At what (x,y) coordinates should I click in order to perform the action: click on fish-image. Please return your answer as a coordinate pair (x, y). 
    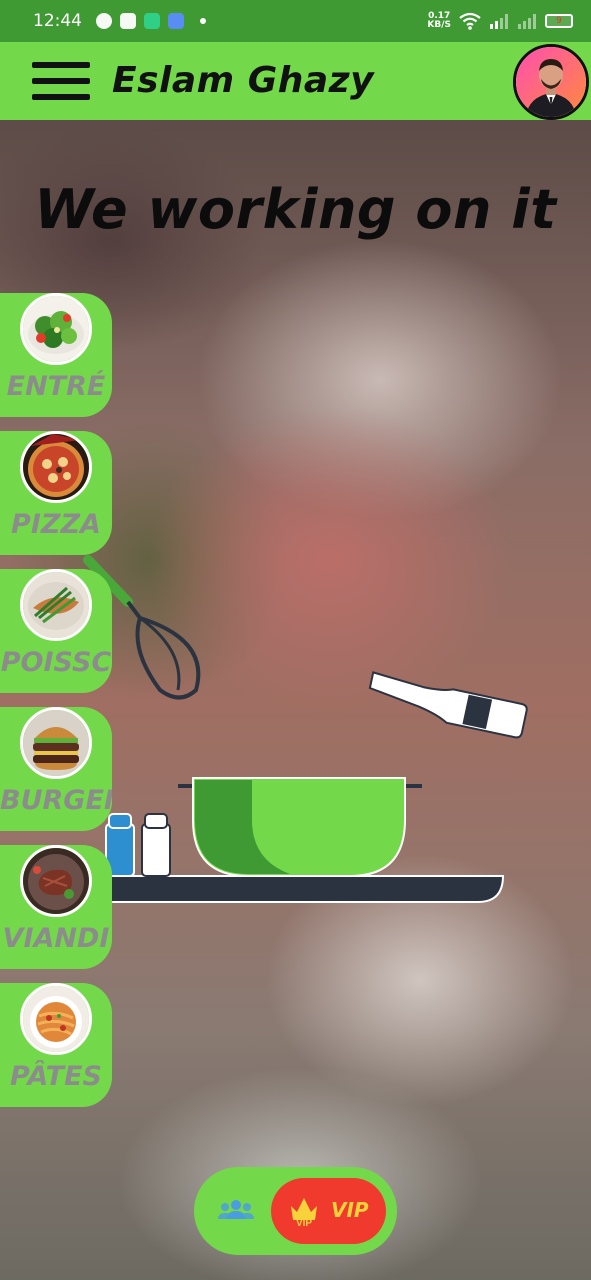
    Looking at the image, I should click on (56, 605).